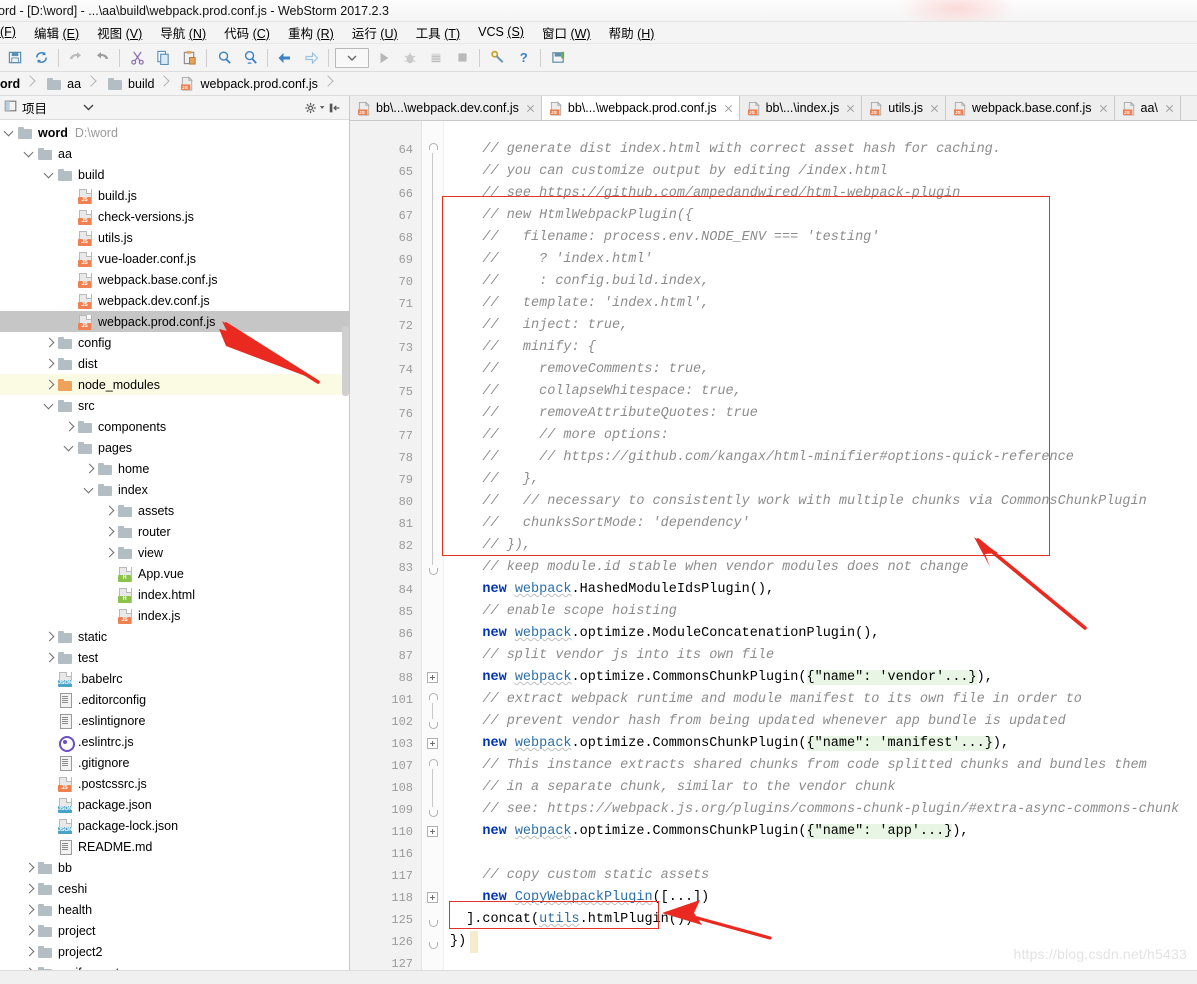  What do you see at coordinates (174, 468) in the screenshot?
I see `tree-node-home: home` at bounding box center [174, 468].